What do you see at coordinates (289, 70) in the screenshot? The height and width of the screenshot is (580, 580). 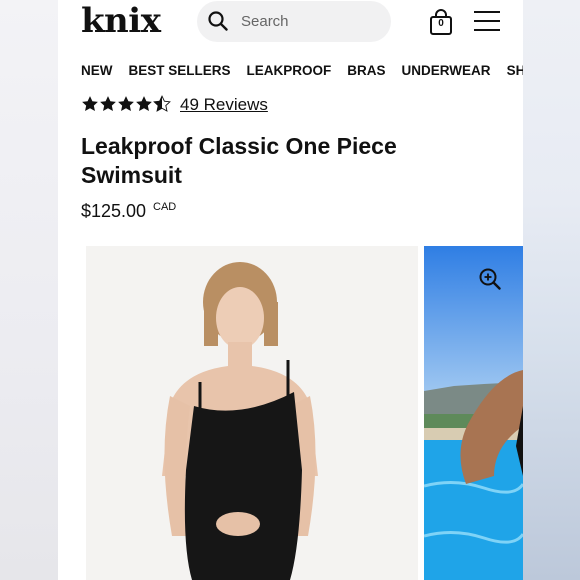 I see `nav-item-leakproof: LEAKPROOF` at bounding box center [289, 70].